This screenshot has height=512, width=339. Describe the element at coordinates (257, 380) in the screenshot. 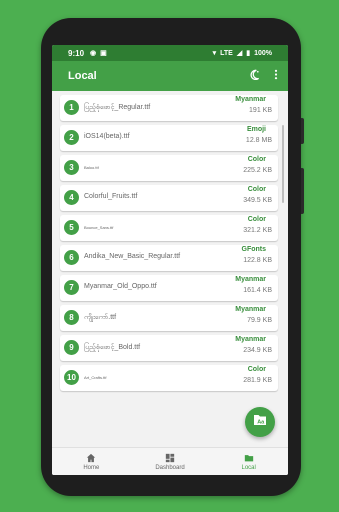

I see `font-size: 281.9 KB` at that location.